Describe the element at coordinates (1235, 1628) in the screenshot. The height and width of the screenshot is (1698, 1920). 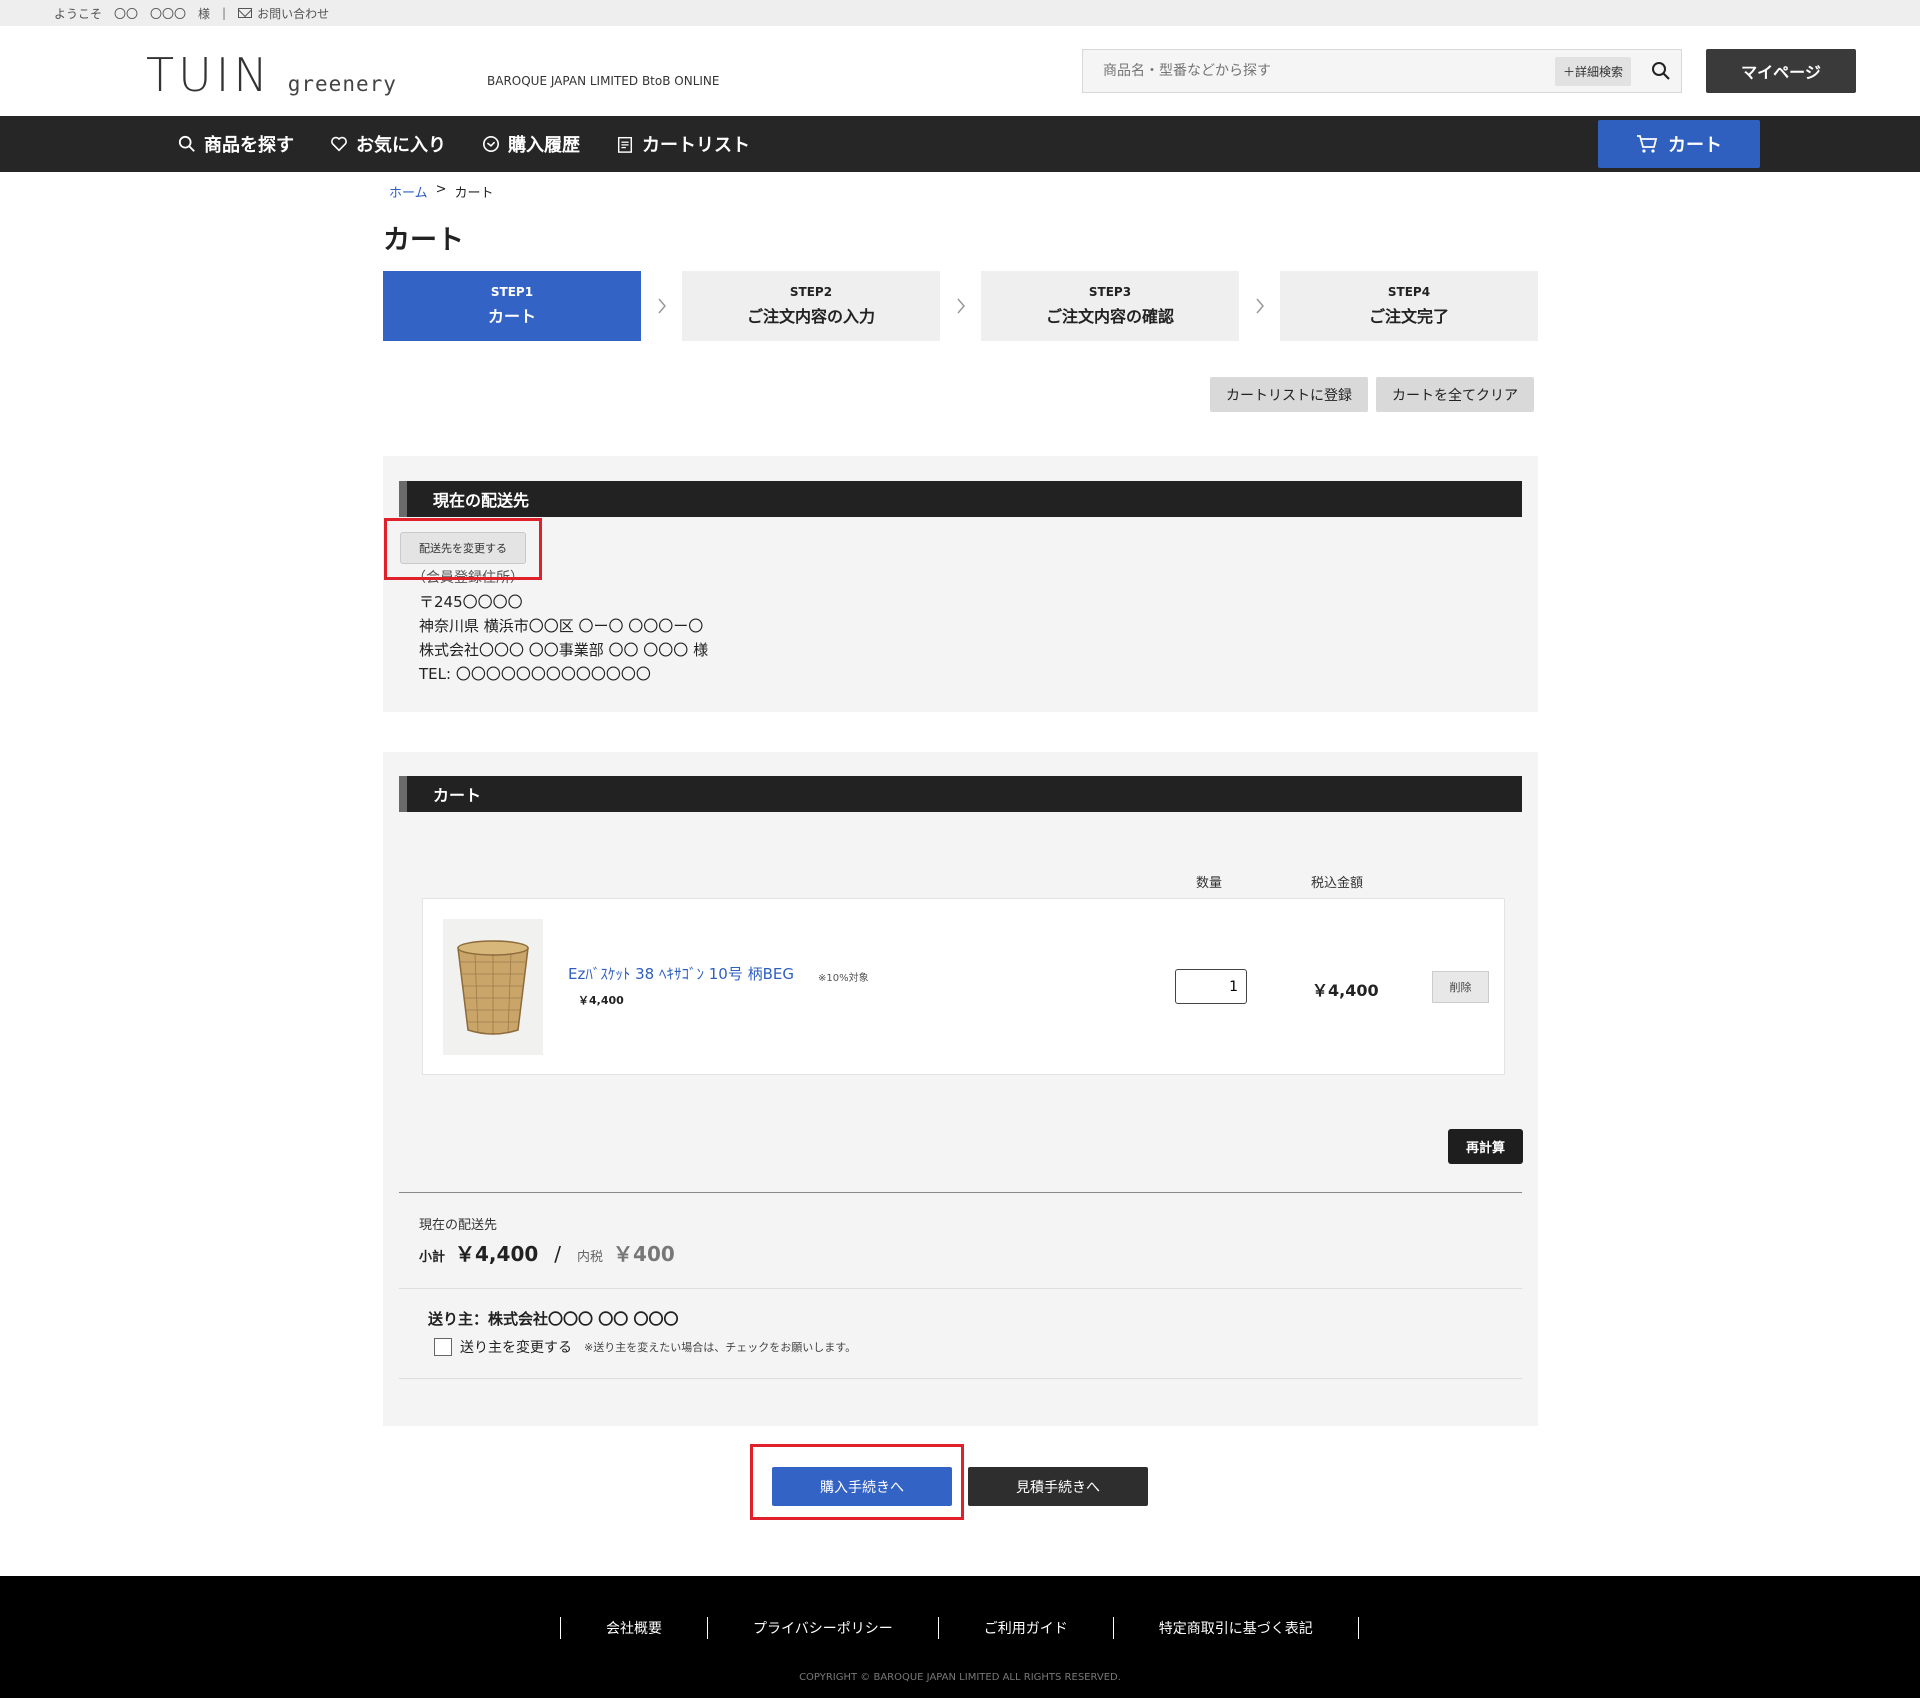
I see `footer-link-legal: 特定商取引に基づく表記` at that location.